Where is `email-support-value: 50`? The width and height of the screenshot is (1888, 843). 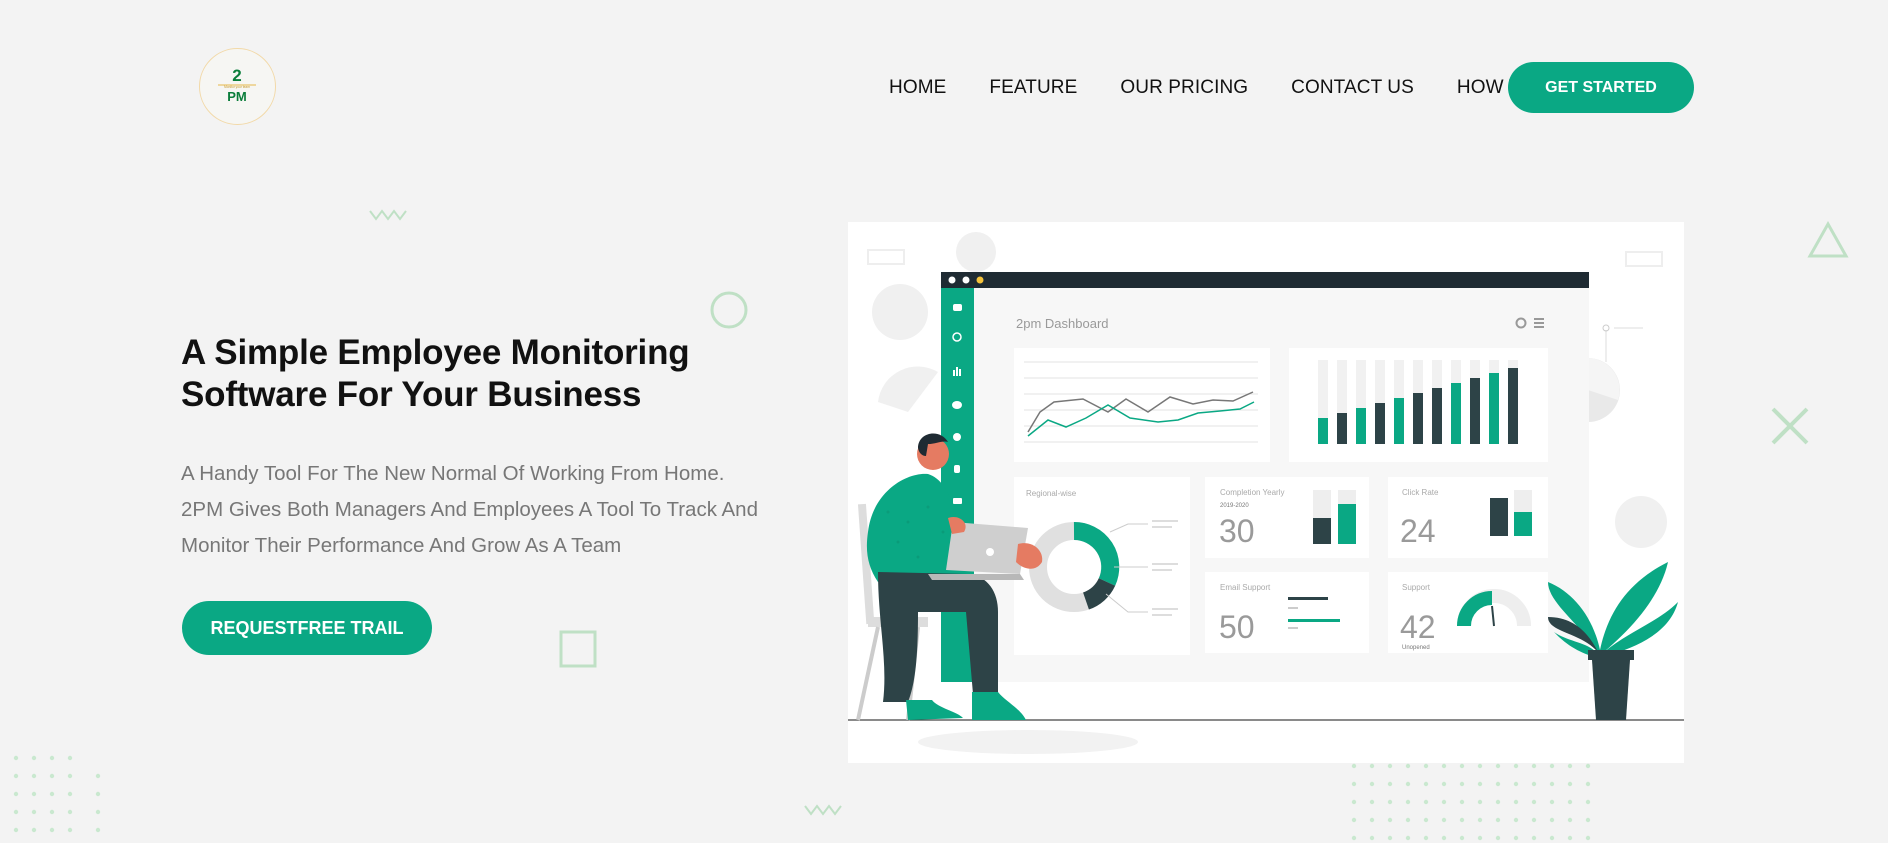
email-support-value: 50 is located at coordinates (1237, 627).